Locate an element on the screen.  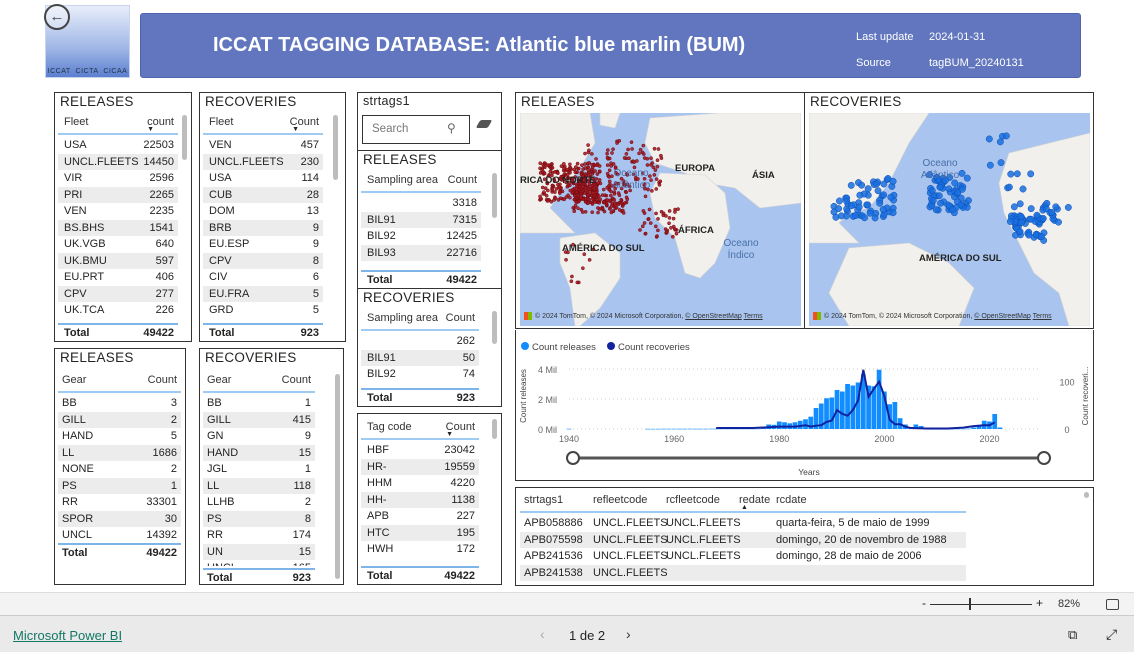
table-row: HAND 15 is located at coordinates (259, 452).